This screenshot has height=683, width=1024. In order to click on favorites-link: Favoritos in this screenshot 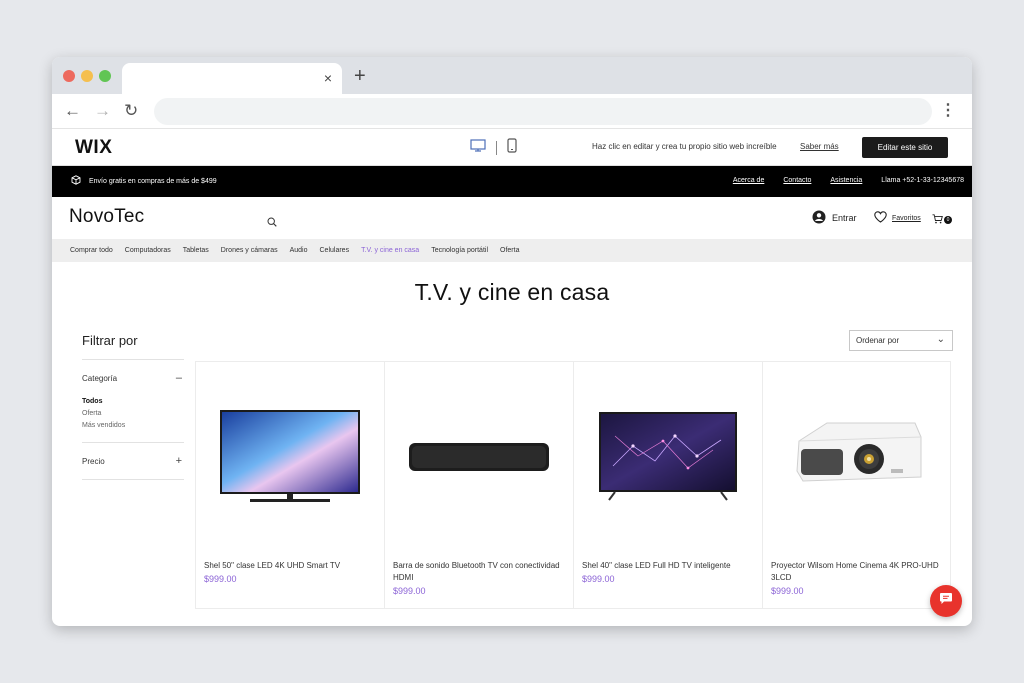, I will do `click(897, 218)`.